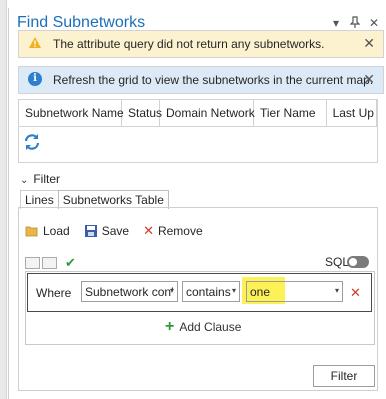 The width and height of the screenshot is (386, 399). I want to click on filter-tabs: Lines Subnetworks Table, so click(94, 199).